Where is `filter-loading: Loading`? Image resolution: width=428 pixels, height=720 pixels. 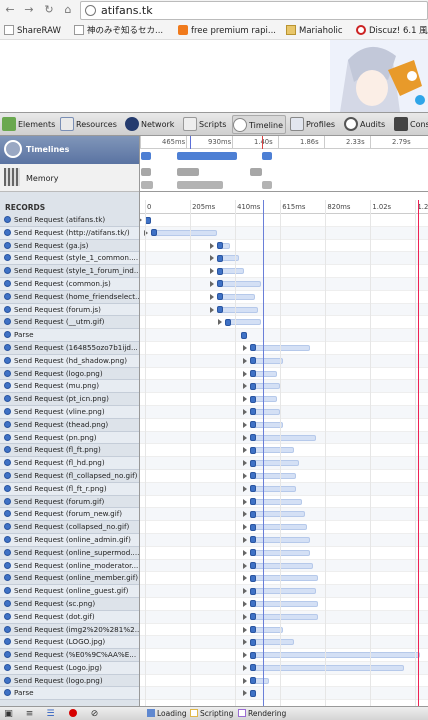
filter-loading: Loading is located at coordinates (167, 714).